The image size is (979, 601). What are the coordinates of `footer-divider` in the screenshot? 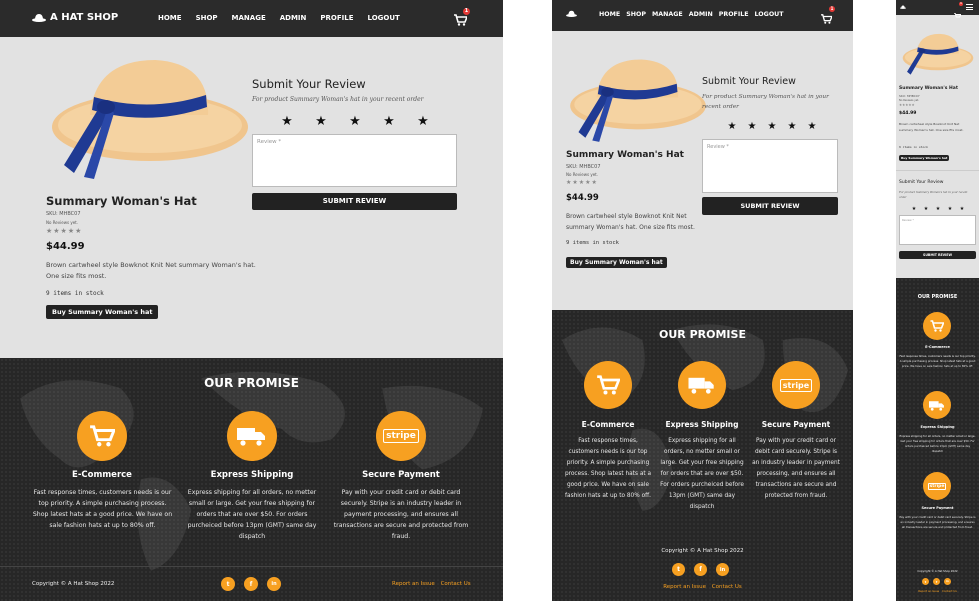 It's located at (251, 566).